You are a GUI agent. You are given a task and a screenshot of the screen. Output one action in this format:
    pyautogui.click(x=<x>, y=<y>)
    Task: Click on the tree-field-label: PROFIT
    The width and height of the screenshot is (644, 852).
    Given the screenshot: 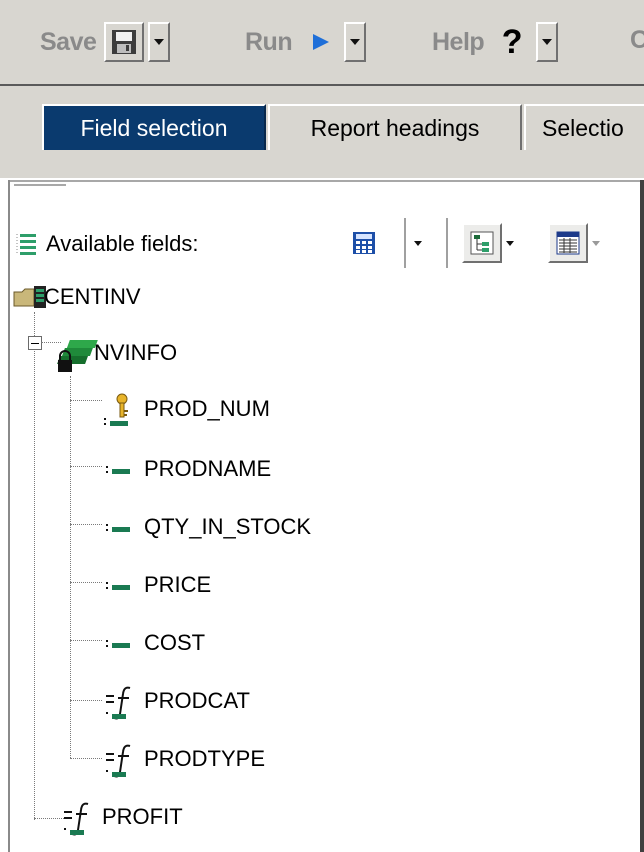 What is the action you would take?
    pyautogui.click(x=142, y=817)
    